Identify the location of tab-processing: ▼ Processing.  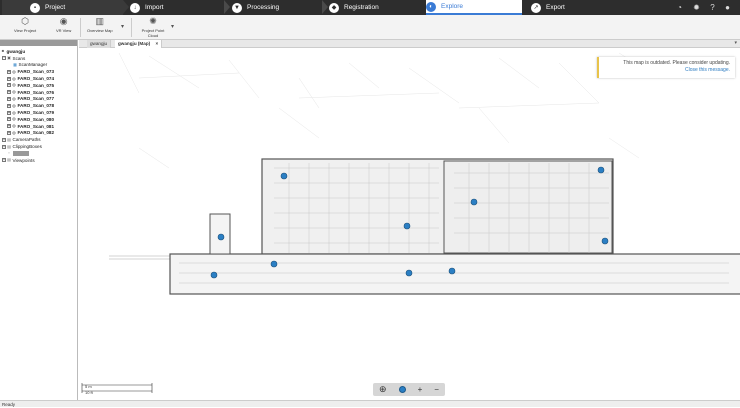
(278, 7).